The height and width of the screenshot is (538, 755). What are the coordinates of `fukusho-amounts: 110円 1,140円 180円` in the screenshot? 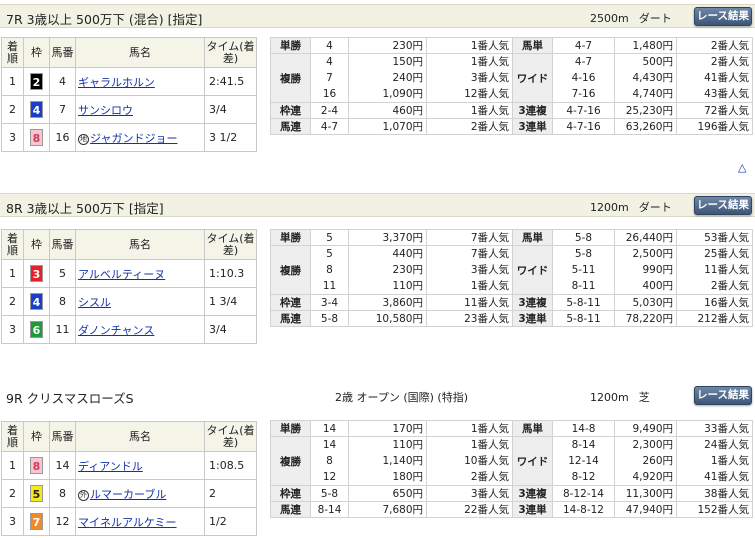 It's located at (387, 461).